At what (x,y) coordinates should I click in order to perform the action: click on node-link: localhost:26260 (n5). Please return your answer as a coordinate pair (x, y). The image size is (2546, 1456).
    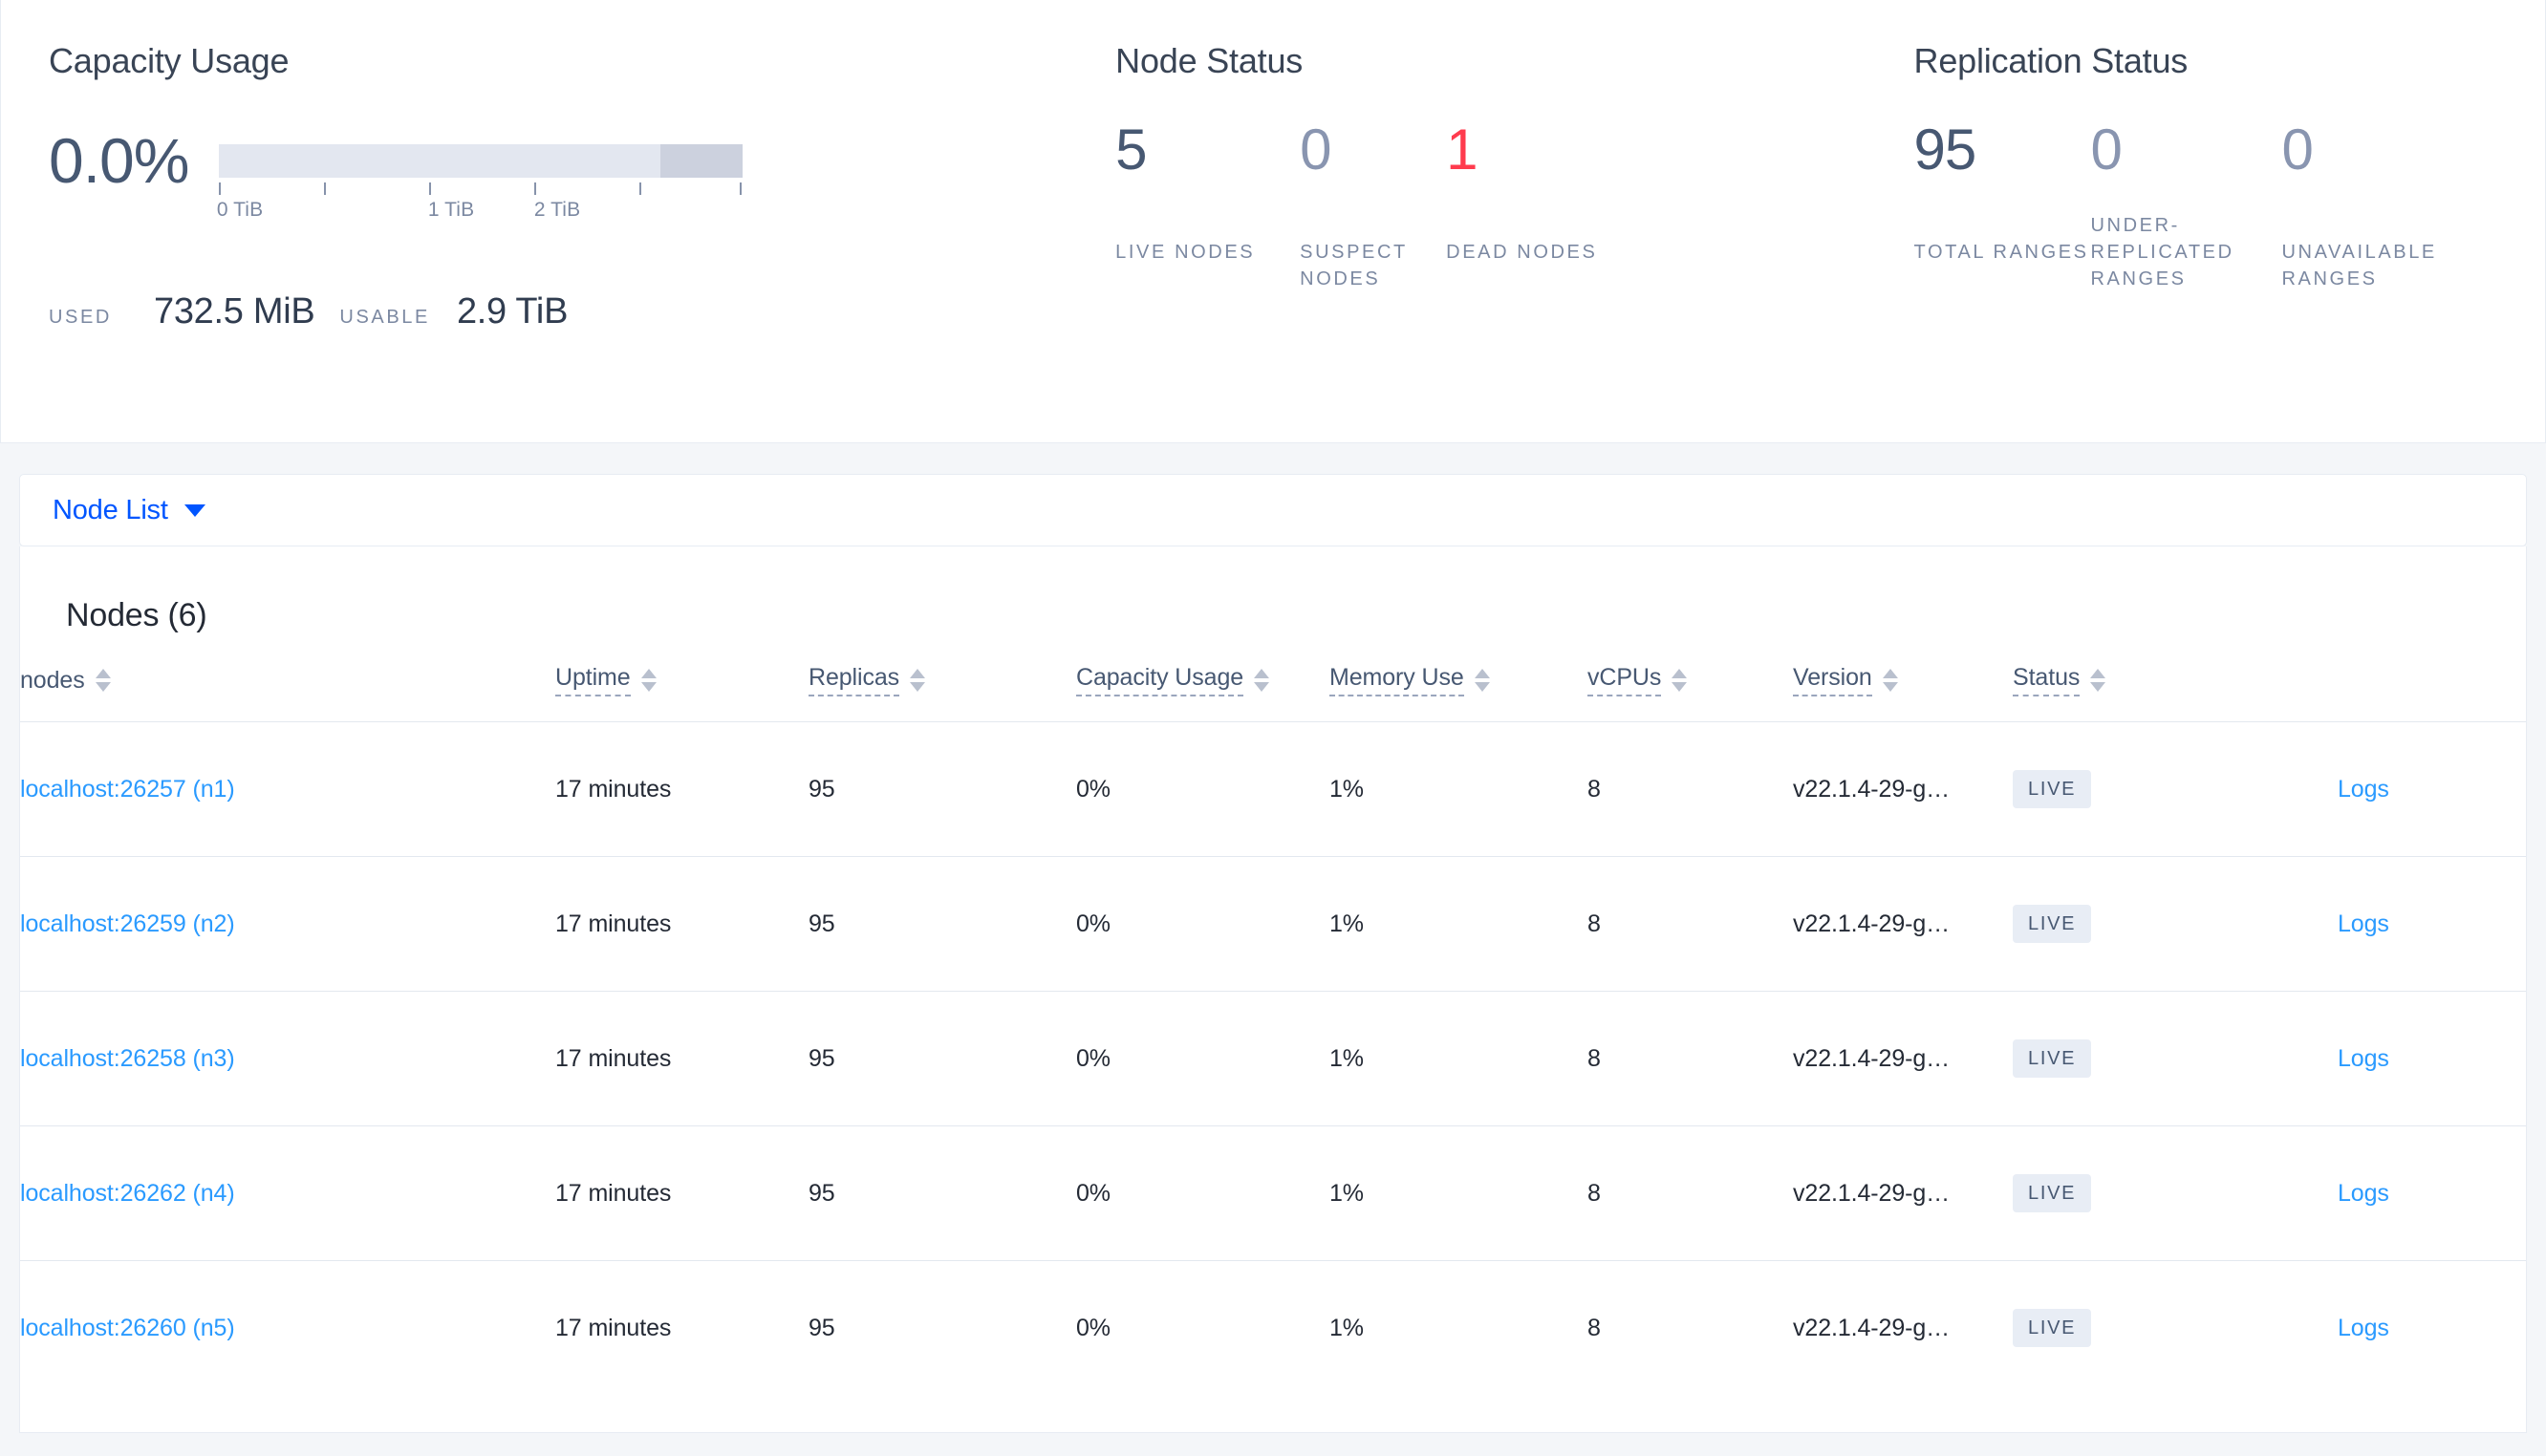
    Looking at the image, I should click on (127, 1328).